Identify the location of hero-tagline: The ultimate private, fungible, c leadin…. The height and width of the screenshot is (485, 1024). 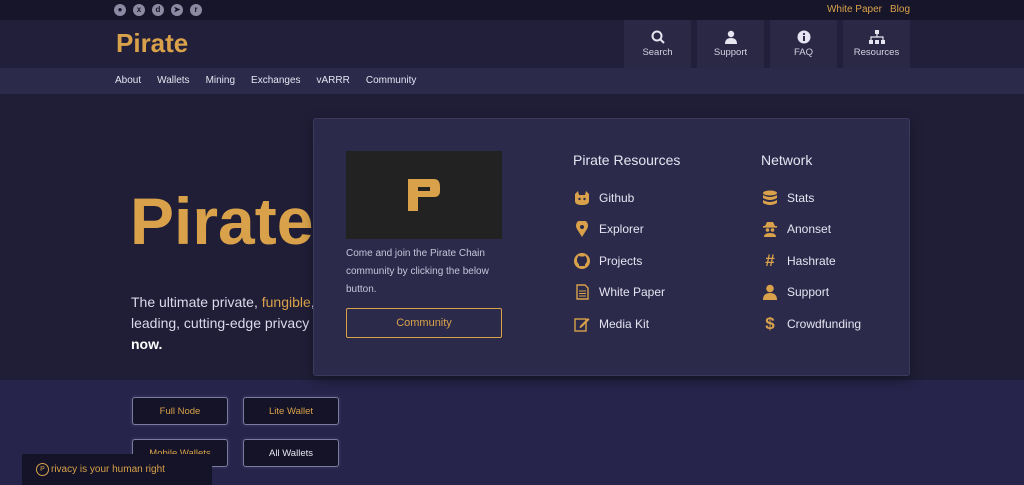
(231, 323).